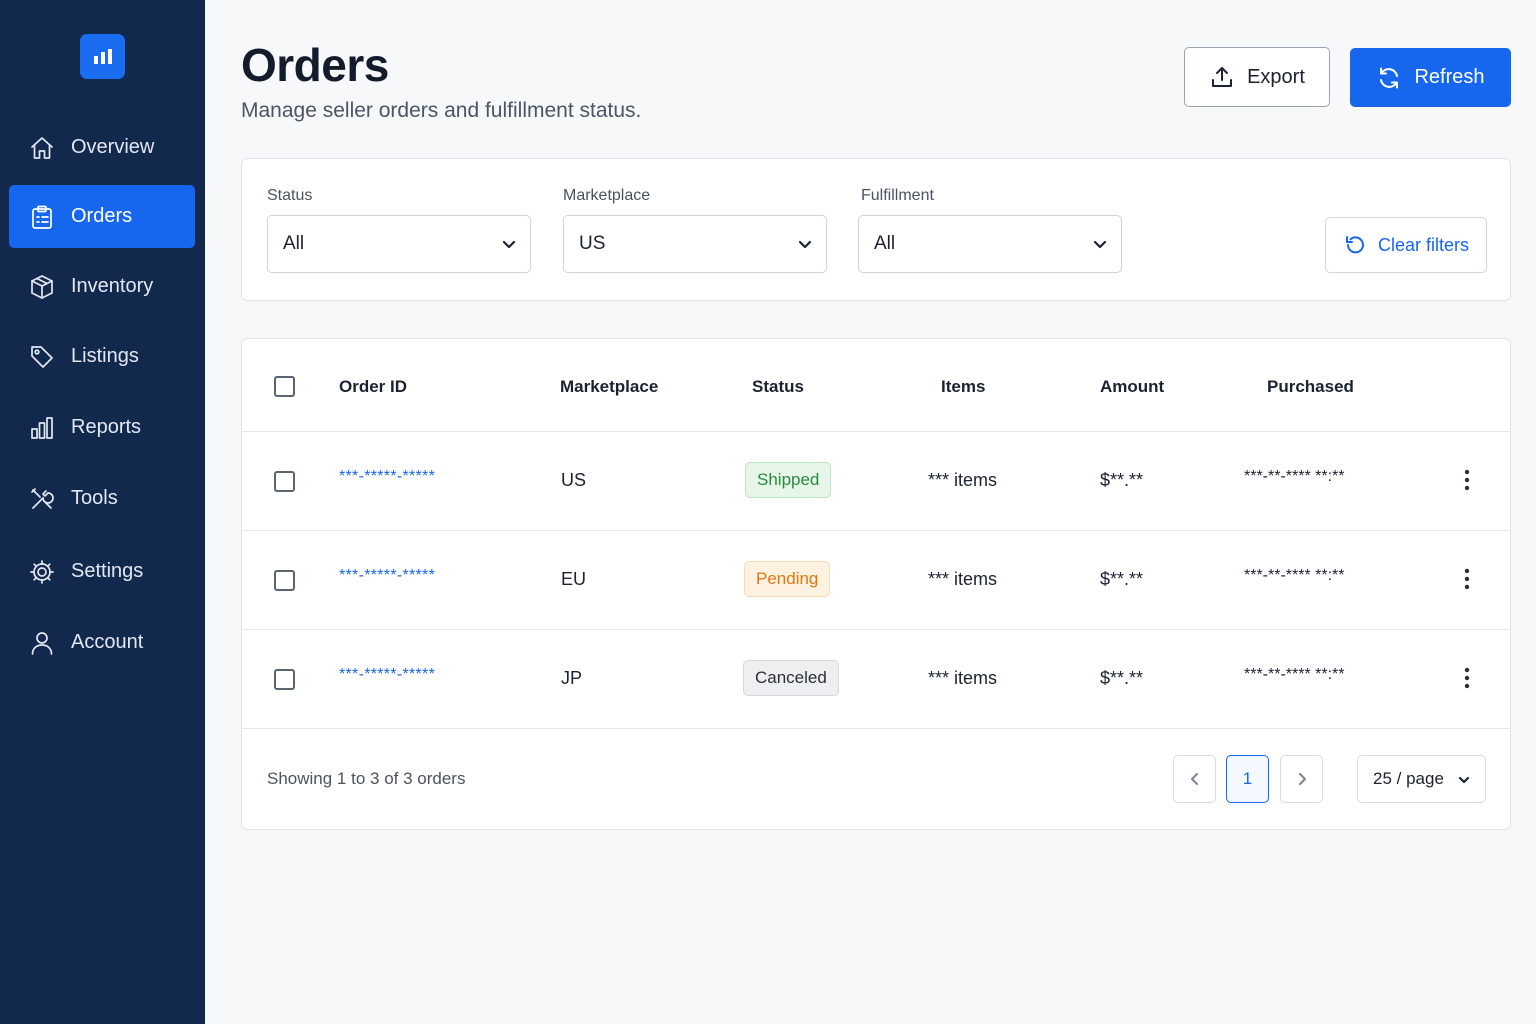 The image size is (1536, 1024). I want to click on refresh-button: Refresh, so click(1430, 77).